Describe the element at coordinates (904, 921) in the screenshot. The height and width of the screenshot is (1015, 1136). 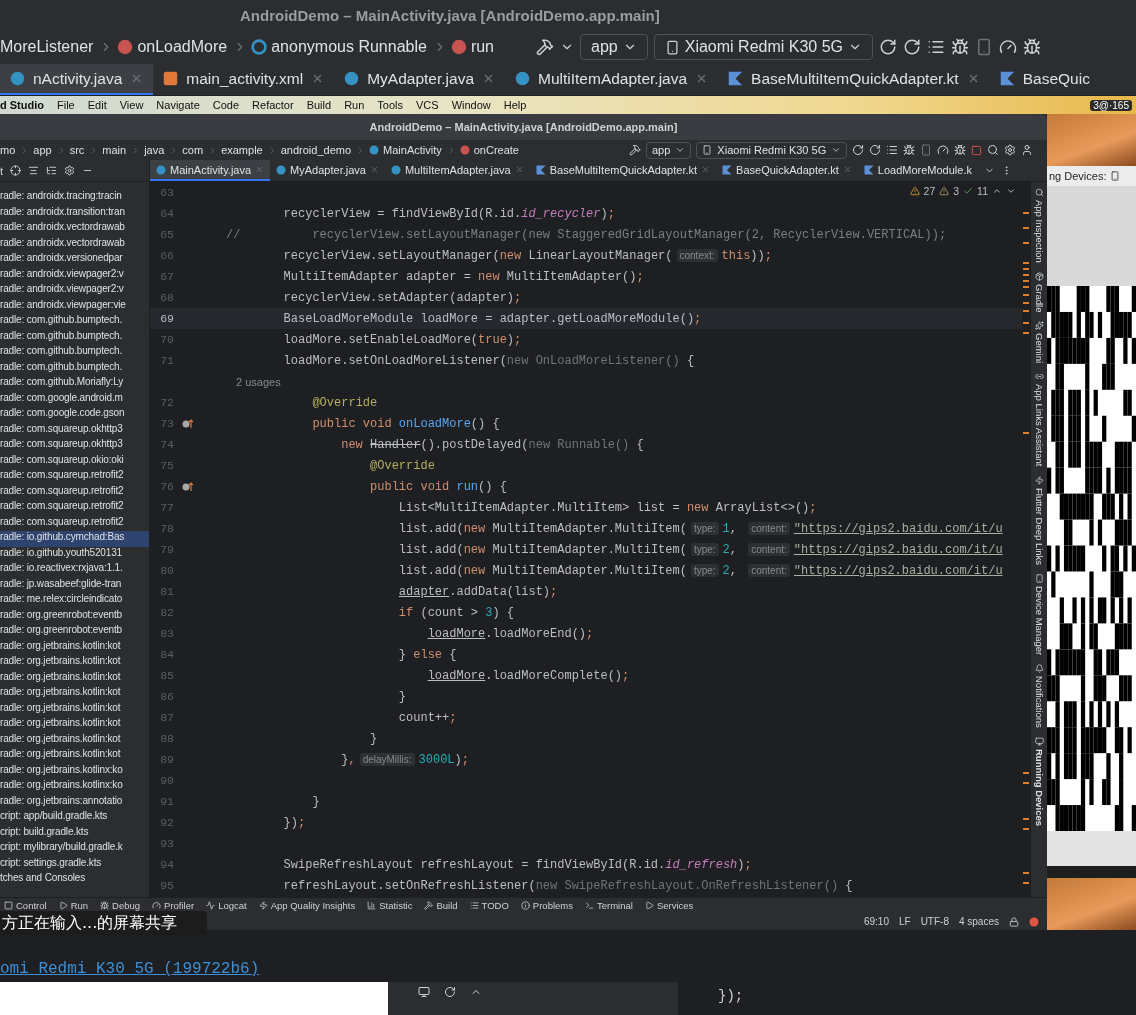
I see `status-item: LF` at that location.